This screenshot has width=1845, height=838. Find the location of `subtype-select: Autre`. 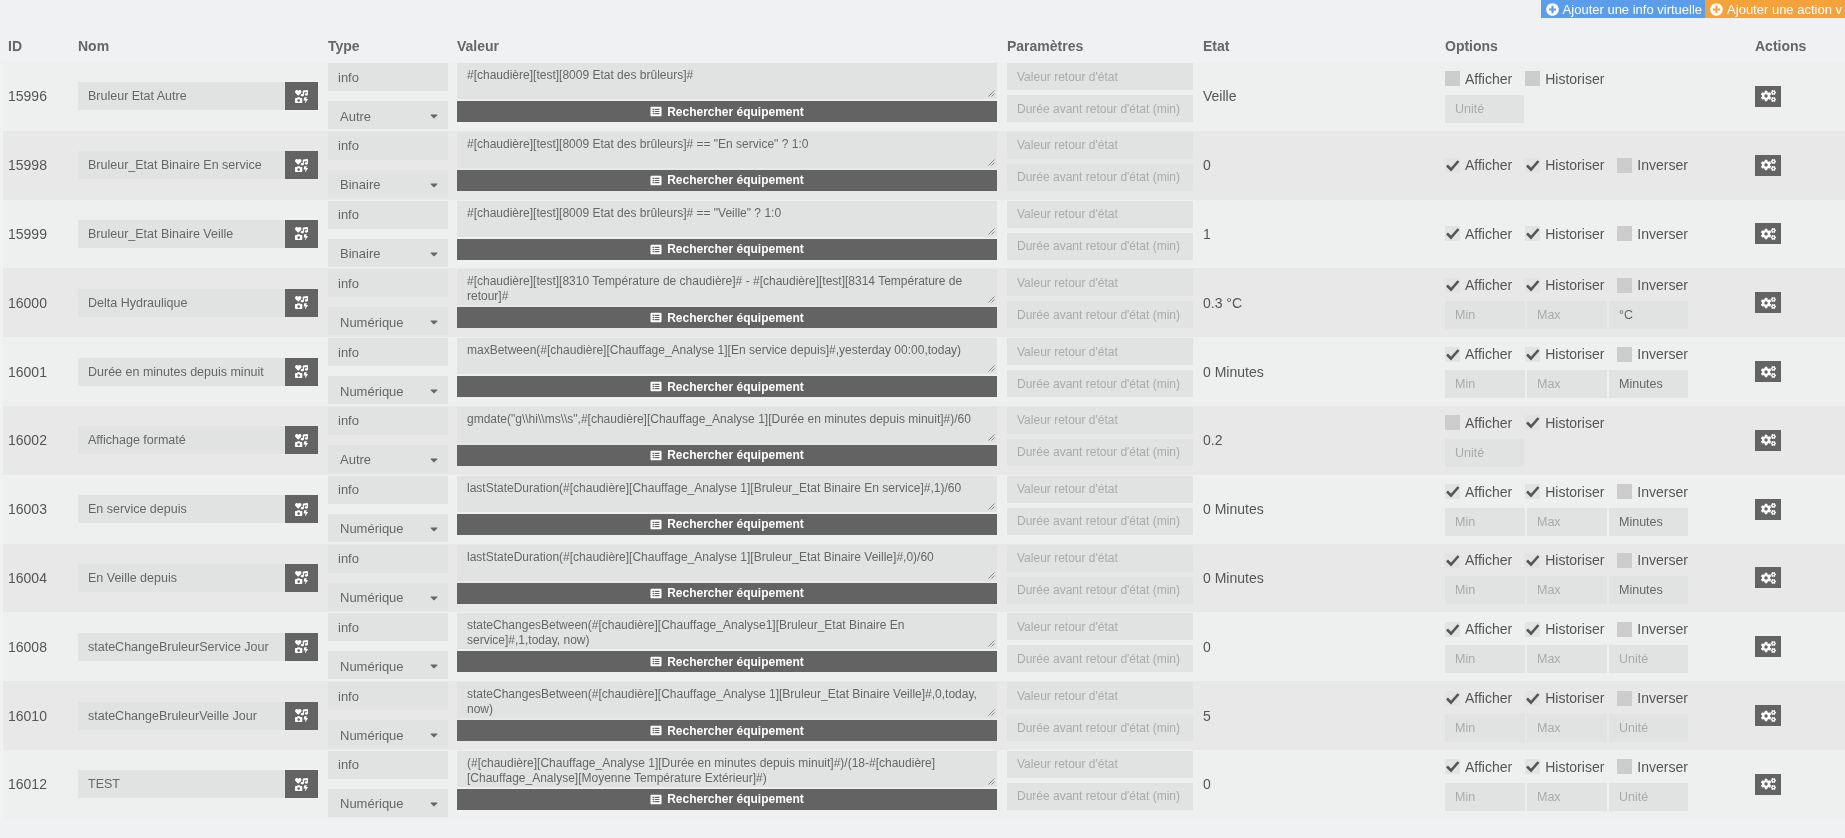

subtype-select: Autre is located at coordinates (388, 459).